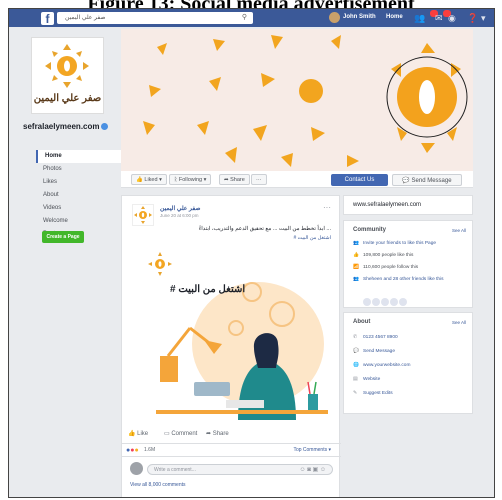 The image size is (502, 500). Describe the element at coordinates (355, 337) in the screenshot. I see `phone-icon: ✆` at that location.